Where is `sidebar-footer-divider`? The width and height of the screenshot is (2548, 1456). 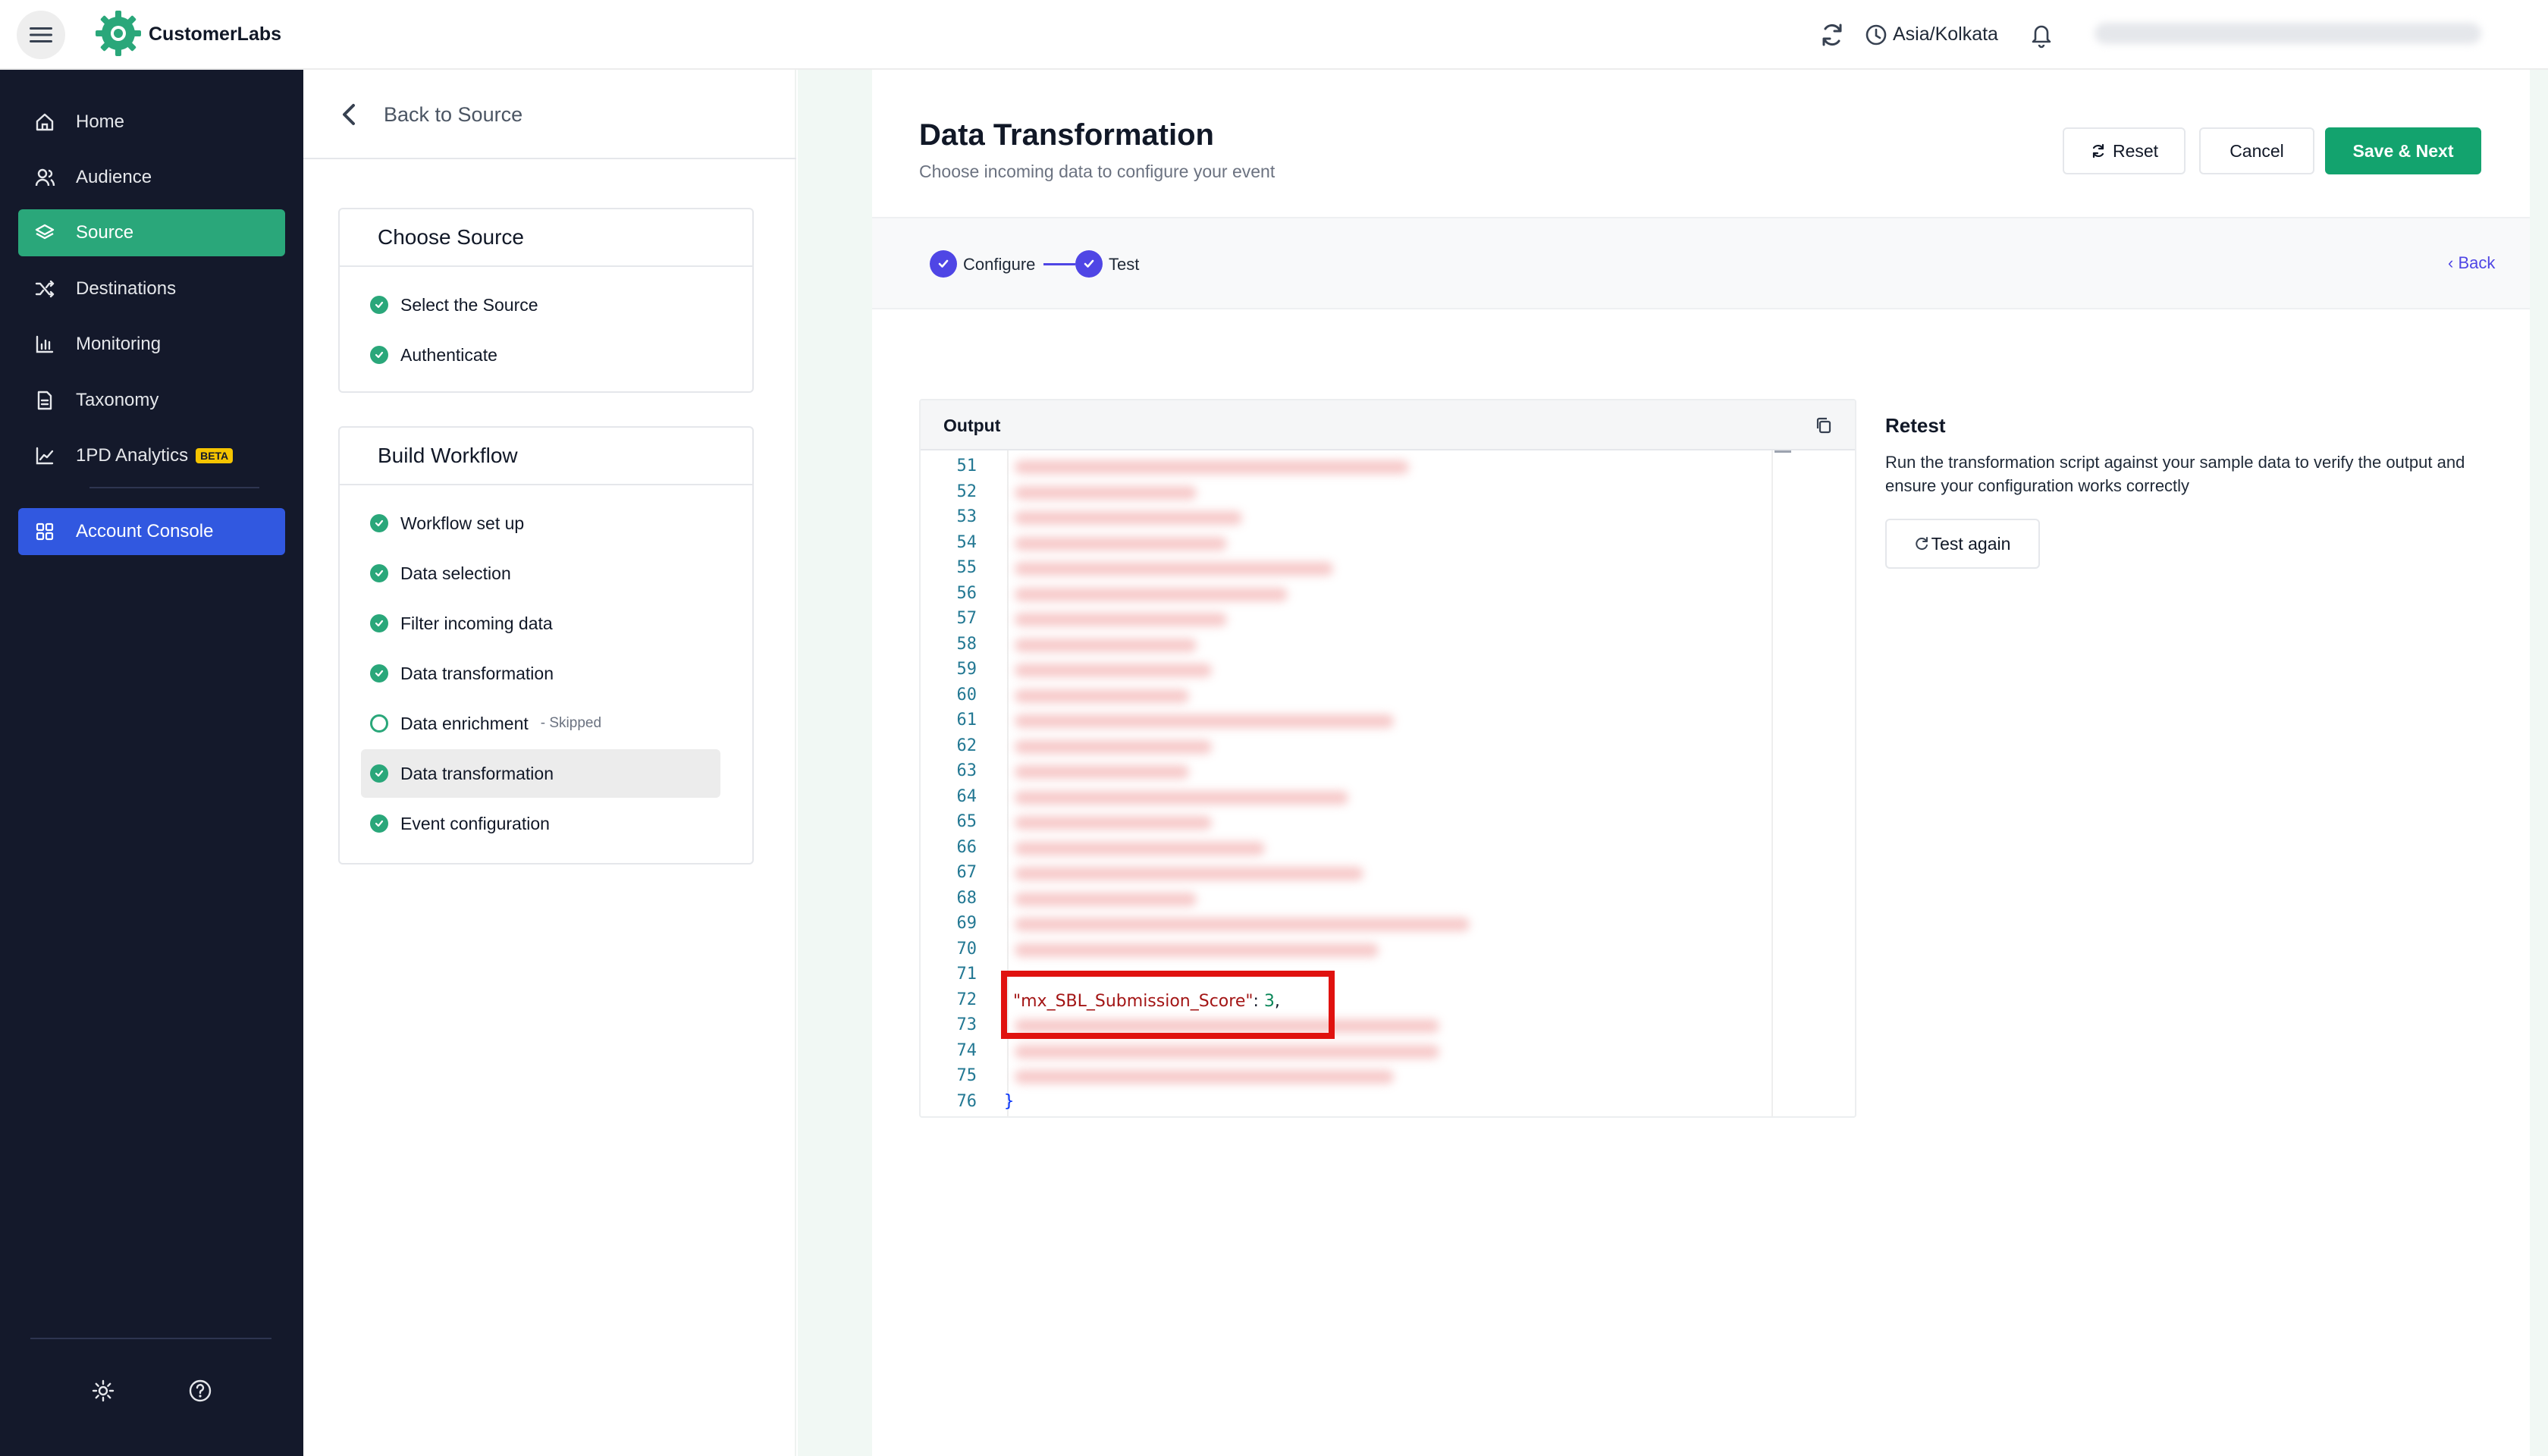
sidebar-footer-divider is located at coordinates (150, 1338).